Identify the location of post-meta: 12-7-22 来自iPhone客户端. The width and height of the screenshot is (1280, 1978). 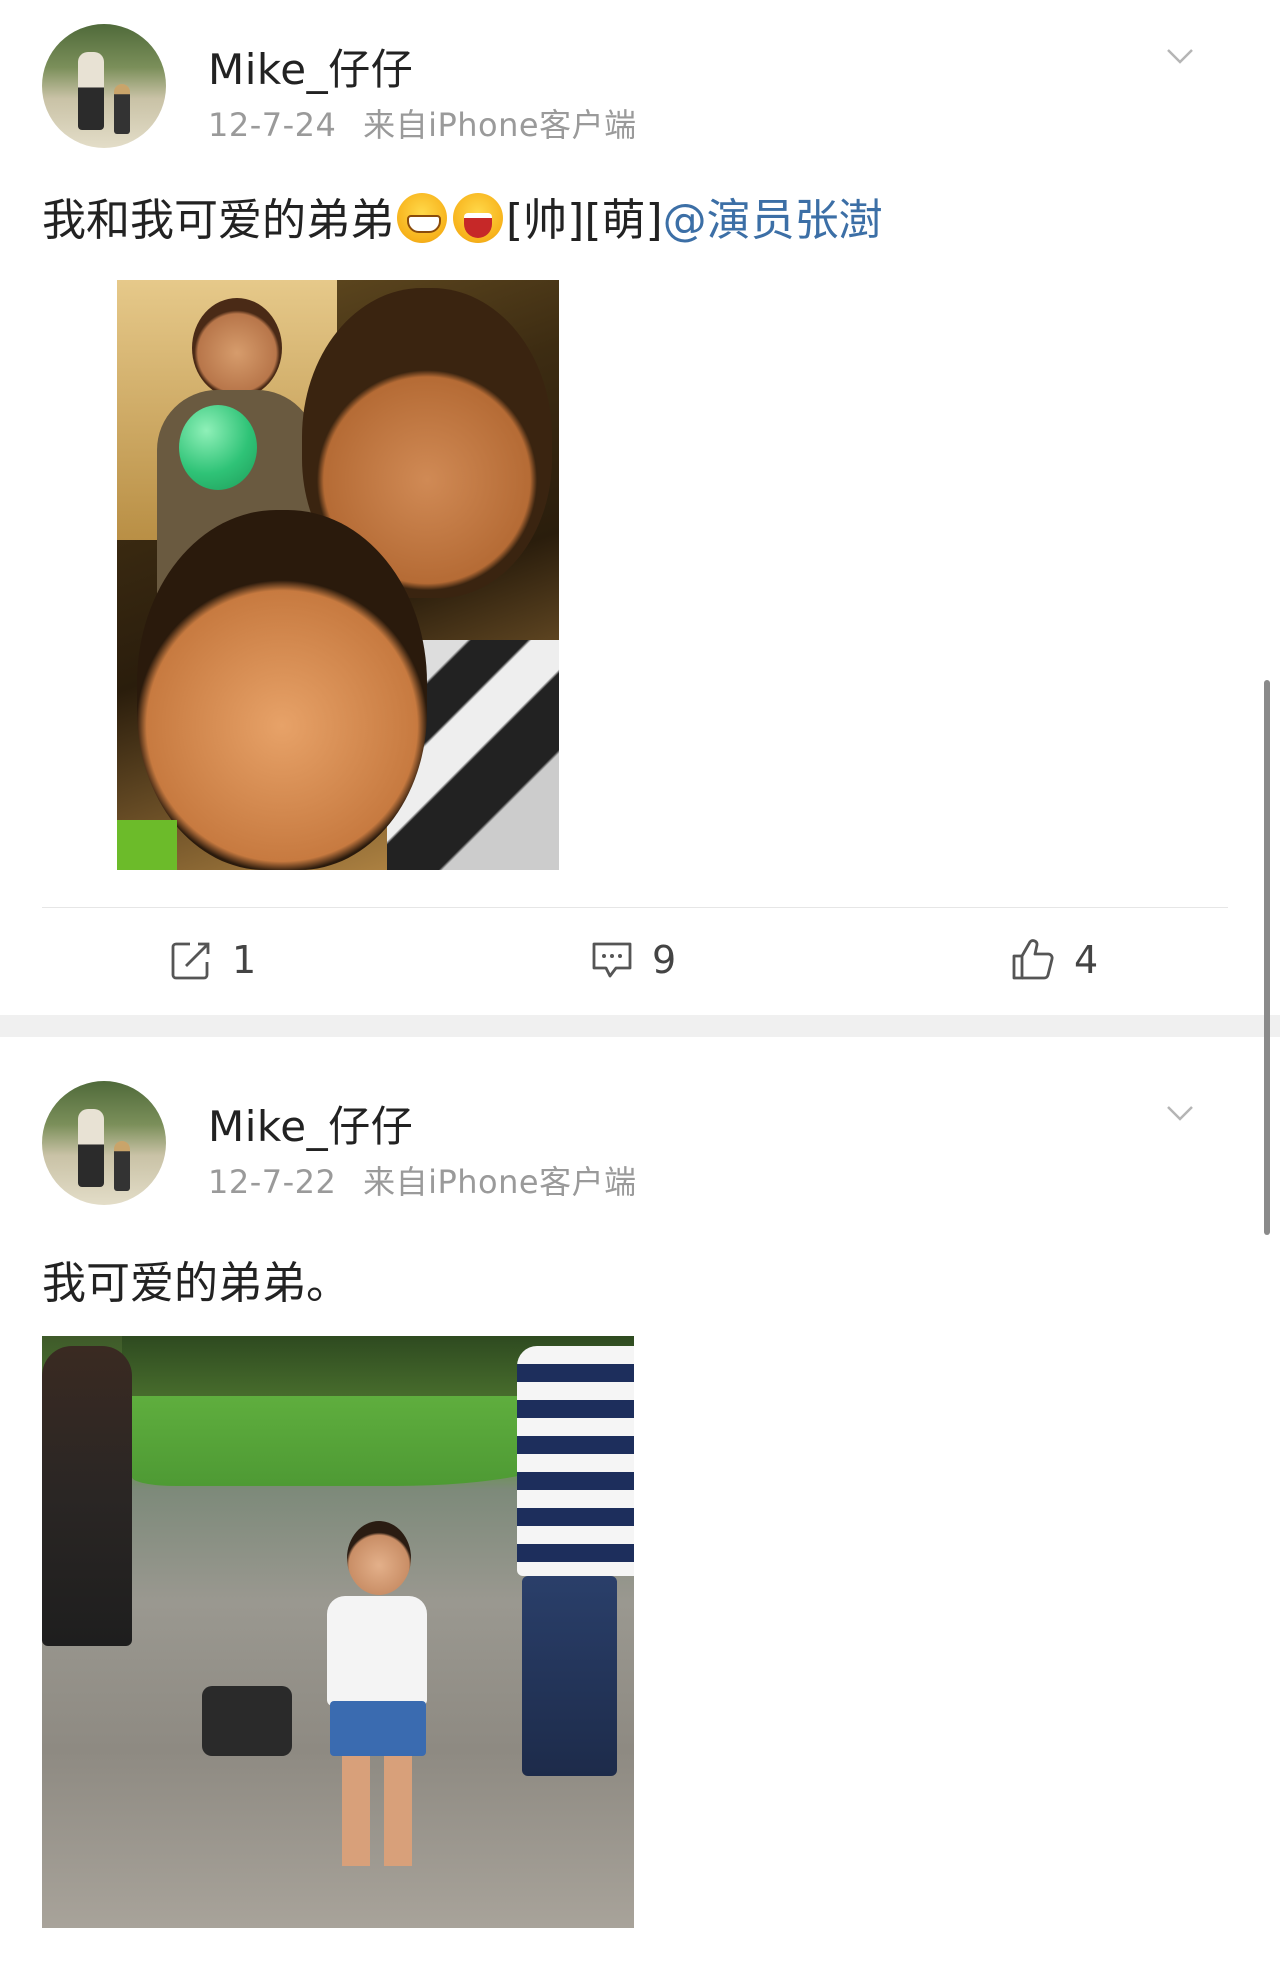
(422, 1180).